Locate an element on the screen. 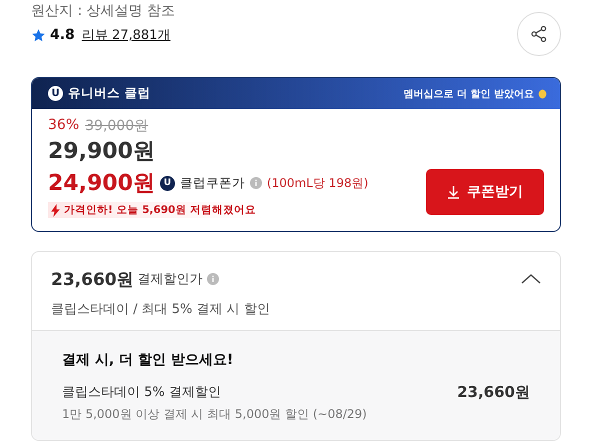 The image size is (590, 443). price-drop-text: 가격인하! 오늘 5,690원 저렴해졌어요 is located at coordinates (160, 210).